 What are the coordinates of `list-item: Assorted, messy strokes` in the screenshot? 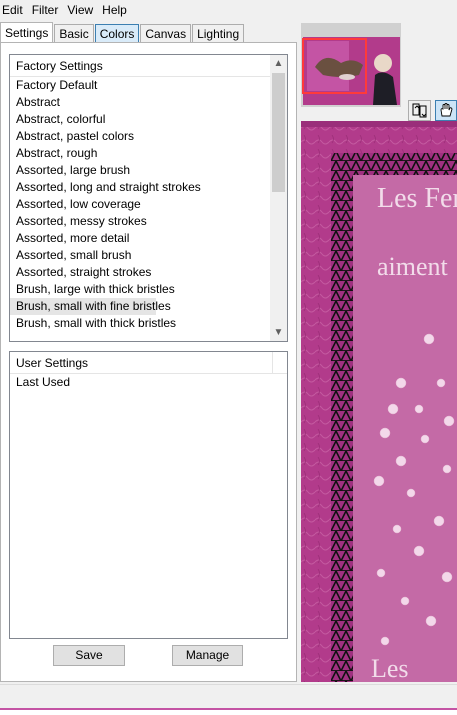 It's located at (140, 221).